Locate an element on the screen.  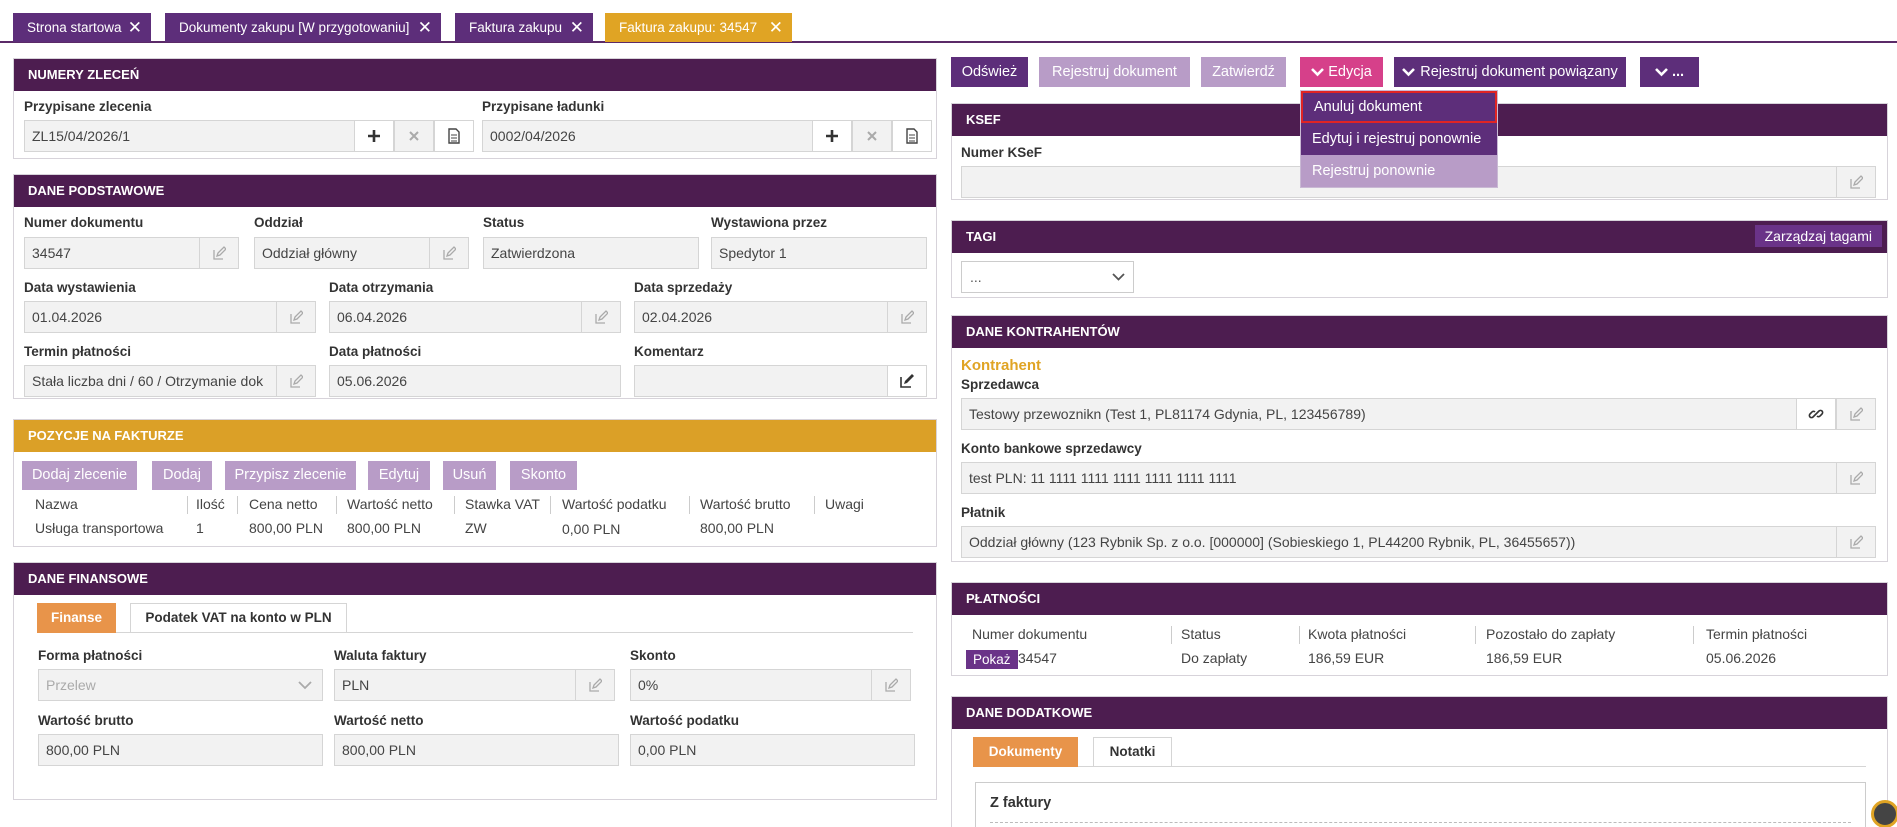
skonto-field: 0% is located at coordinates (752, 685).